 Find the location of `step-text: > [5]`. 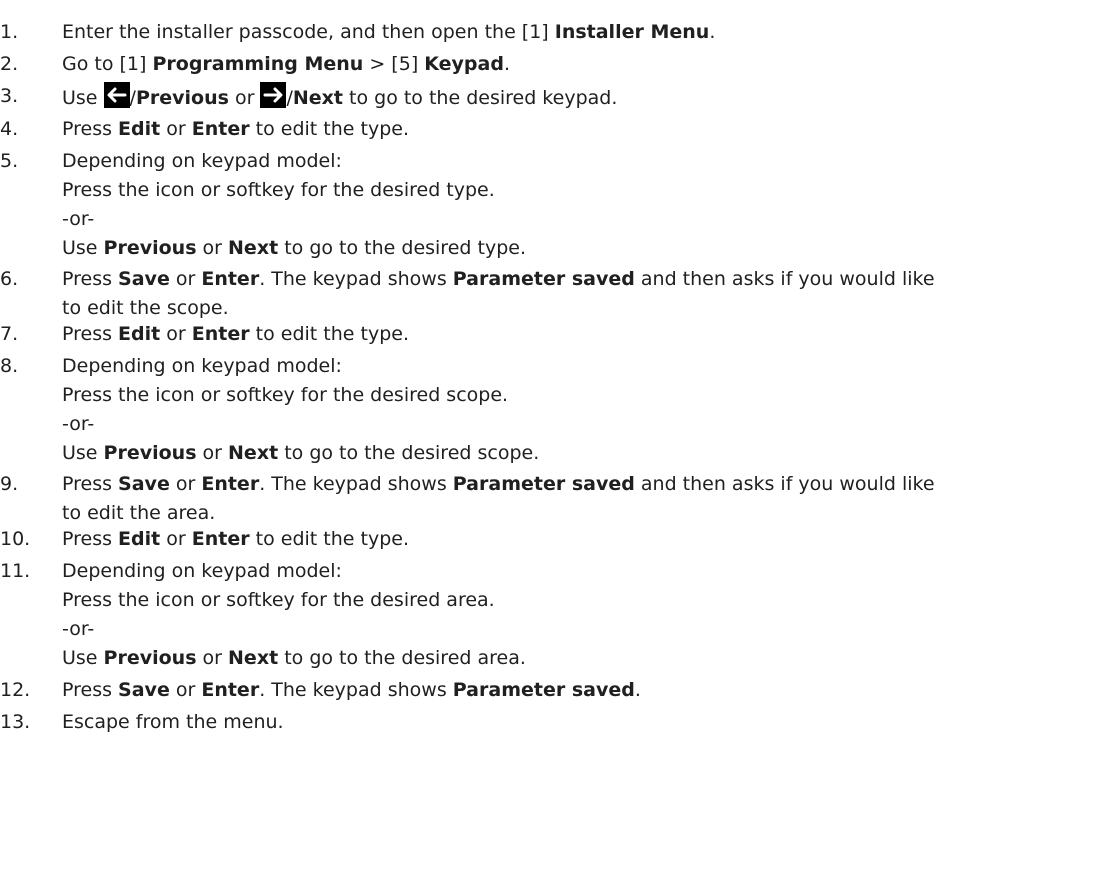

step-text: > [5] is located at coordinates (394, 64).